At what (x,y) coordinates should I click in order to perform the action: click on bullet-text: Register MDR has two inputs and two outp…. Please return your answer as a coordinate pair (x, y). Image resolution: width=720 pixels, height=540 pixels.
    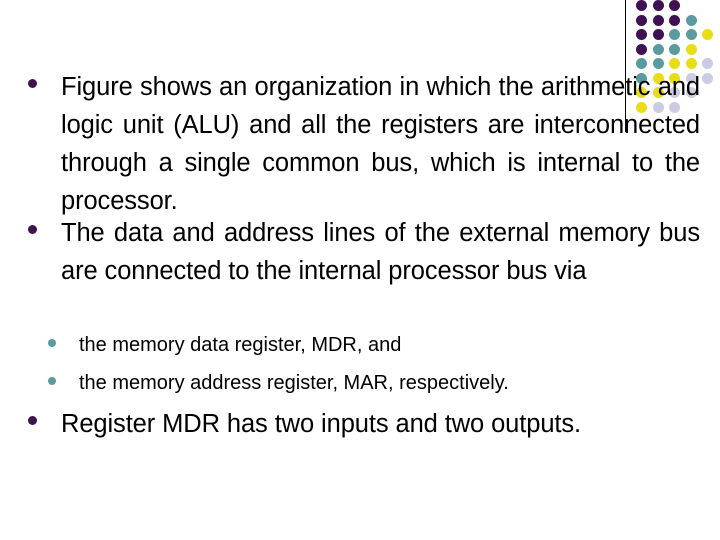
    Looking at the image, I should click on (321, 424).